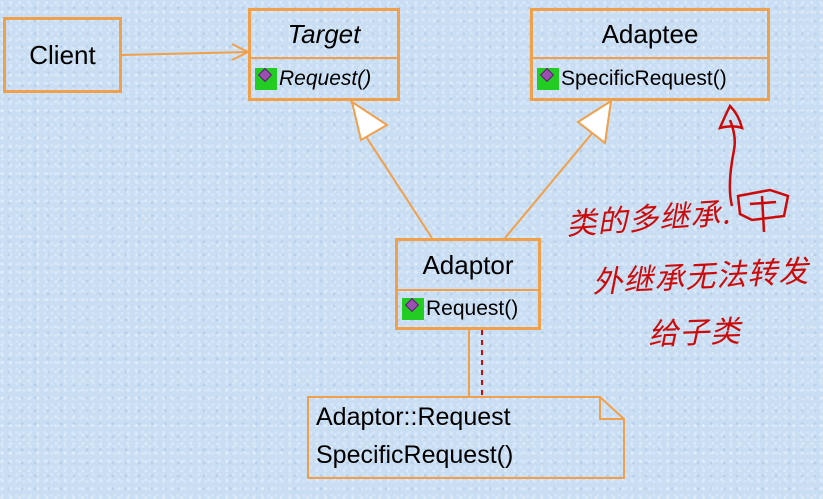 This screenshot has width=823, height=499. Describe the element at coordinates (694, 333) in the screenshot. I see `handwriting-line-3: 给子类` at that location.